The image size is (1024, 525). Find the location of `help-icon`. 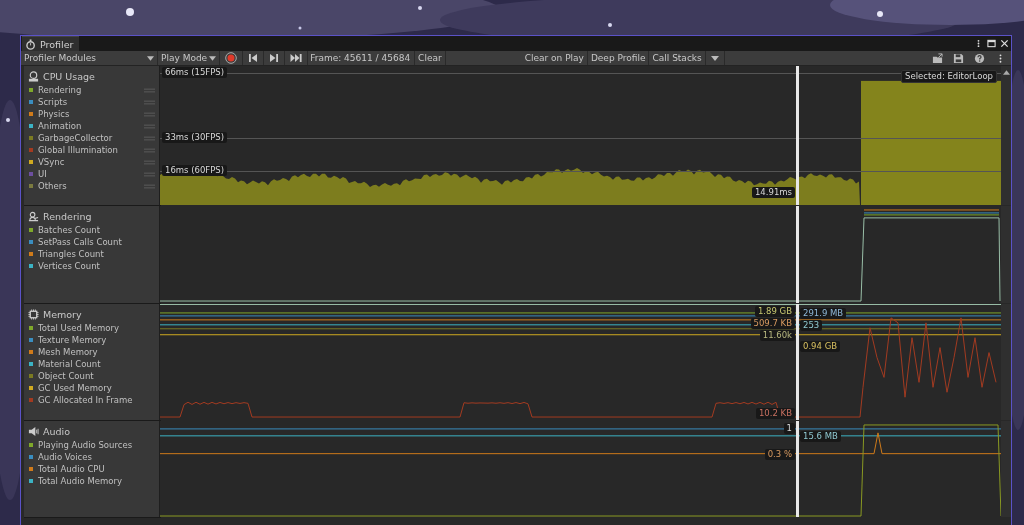

help-icon is located at coordinates (979, 58).